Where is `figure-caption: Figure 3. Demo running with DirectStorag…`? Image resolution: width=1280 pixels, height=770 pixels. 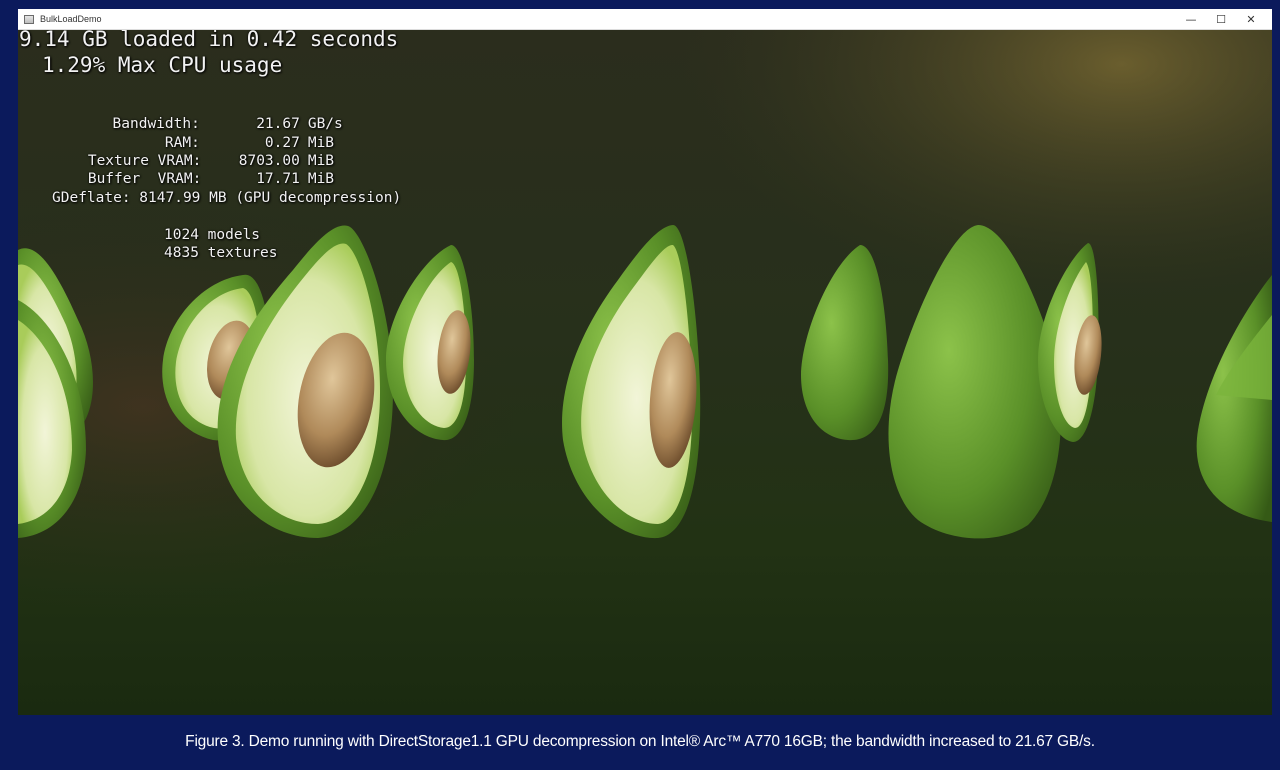 figure-caption: Figure 3. Demo running with DirectStorag… is located at coordinates (640, 741).